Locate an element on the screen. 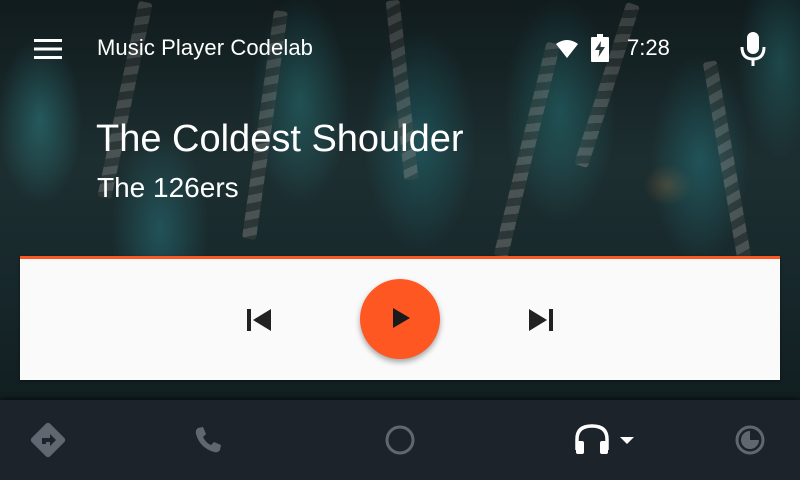 The width and height of the screenshot is (800, 480). app-title: Music Player Codelab is located at coordinates (205, 47).